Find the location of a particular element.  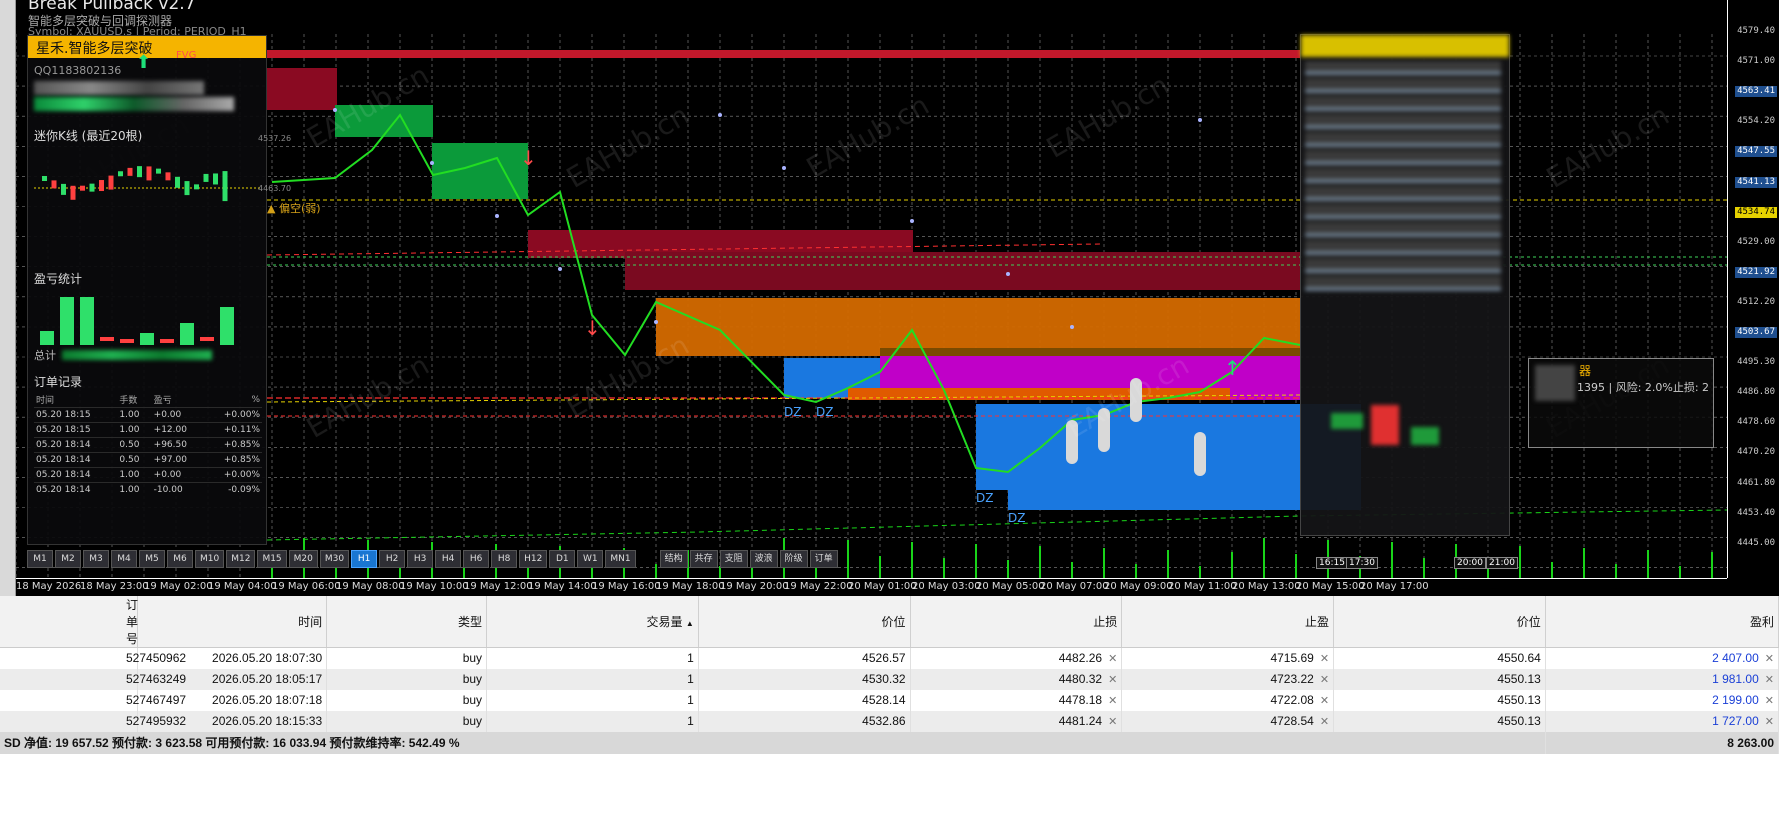

open-price-cell: 4528.14 is located at coordinates (804, 700).